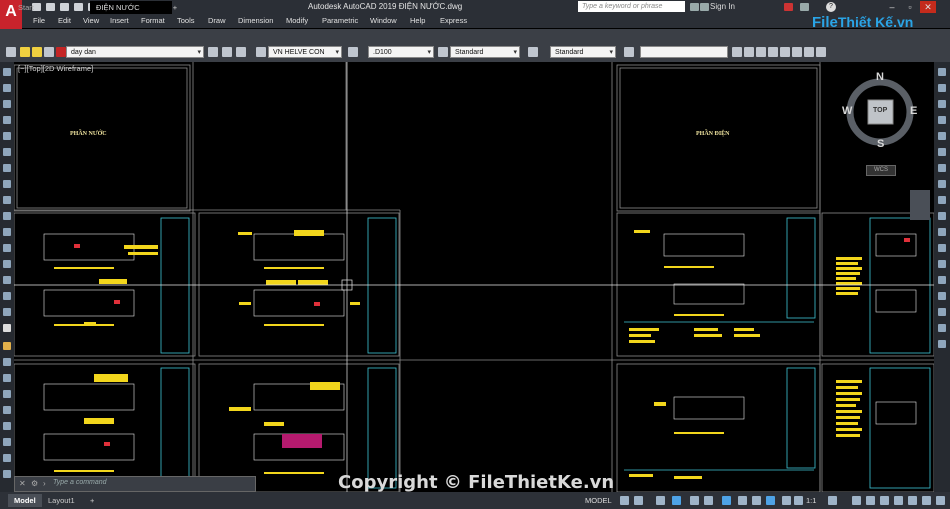 Image resolution: width=950 pixels, height=509 pixels. What do you see at coordinates (928, 7) in the screenshot?
I see `close-button: ✕` at bounding box center [928, 7].